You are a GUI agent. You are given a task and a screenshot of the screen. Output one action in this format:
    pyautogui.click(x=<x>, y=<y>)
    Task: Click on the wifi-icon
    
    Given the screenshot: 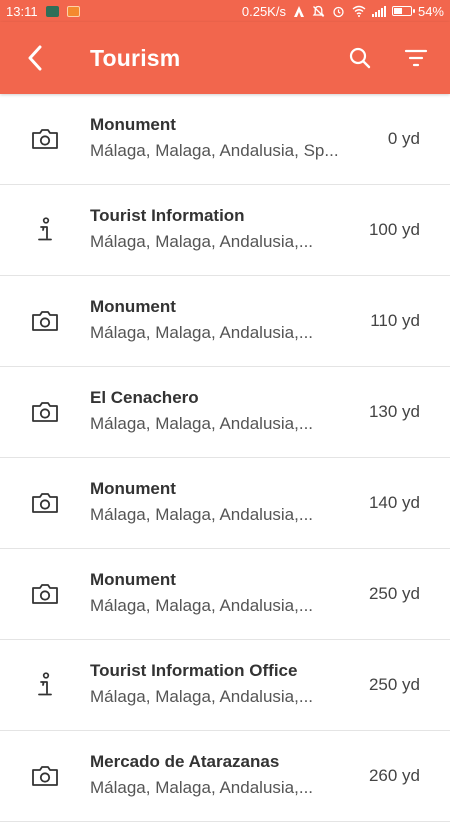 What is the action you would take?
    pyautogui.click(x=359, y=11)
    